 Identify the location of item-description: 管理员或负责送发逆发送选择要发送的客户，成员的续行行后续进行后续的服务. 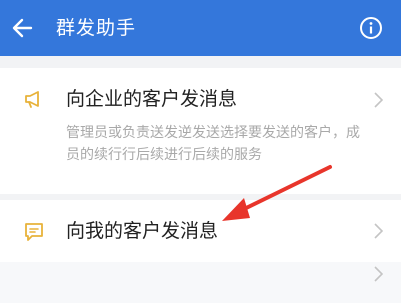
(213, 144).